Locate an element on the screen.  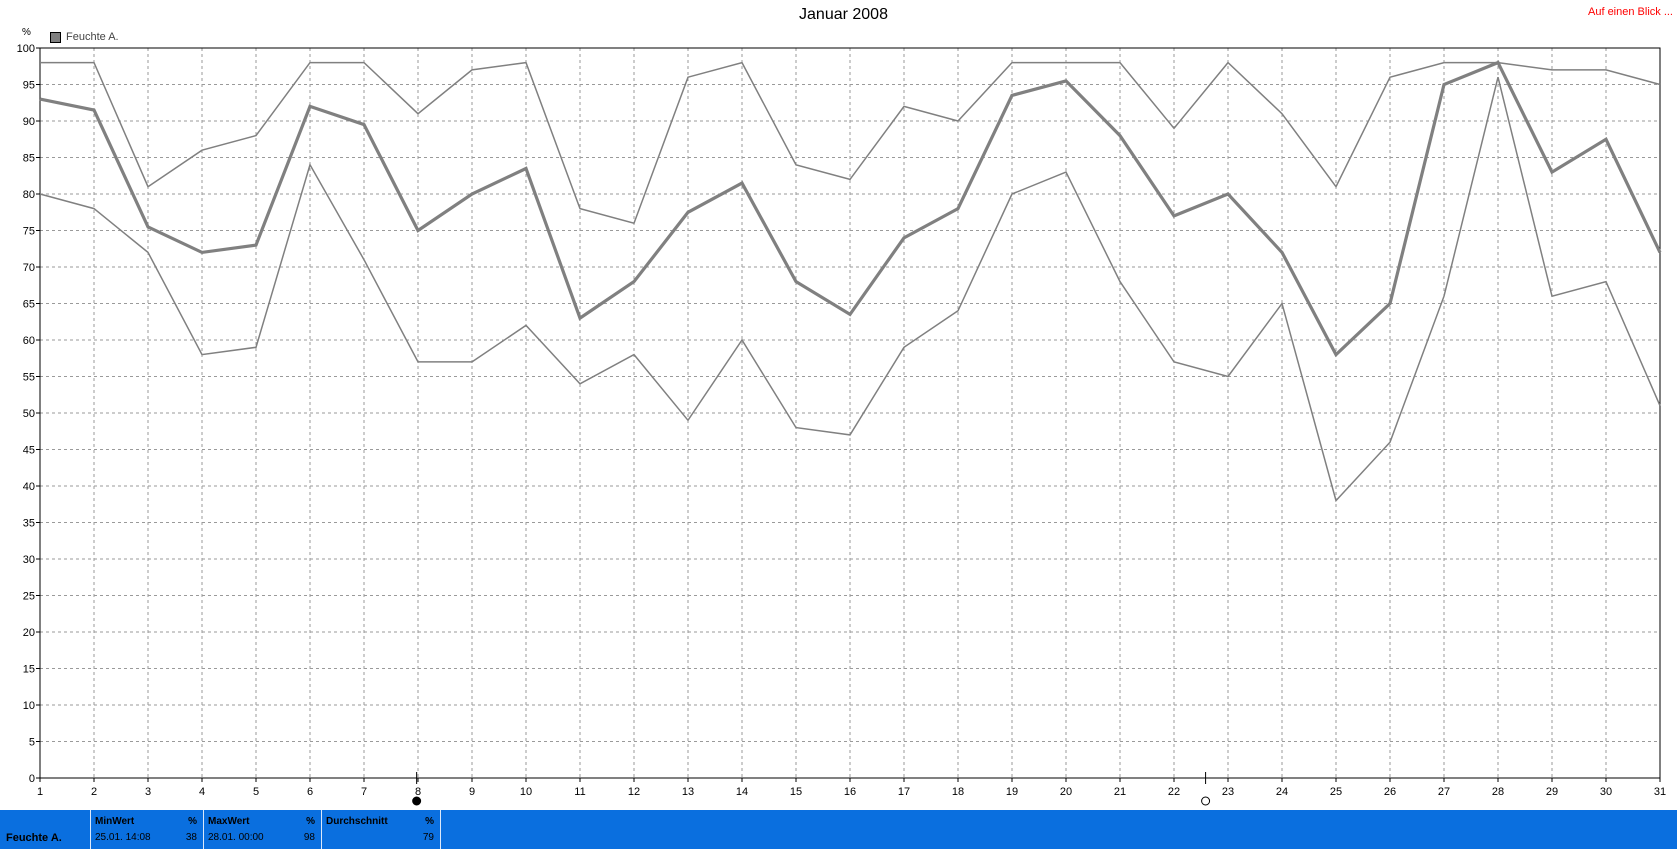
x-tick-label: 25 is located at coordinates (1336, 792).